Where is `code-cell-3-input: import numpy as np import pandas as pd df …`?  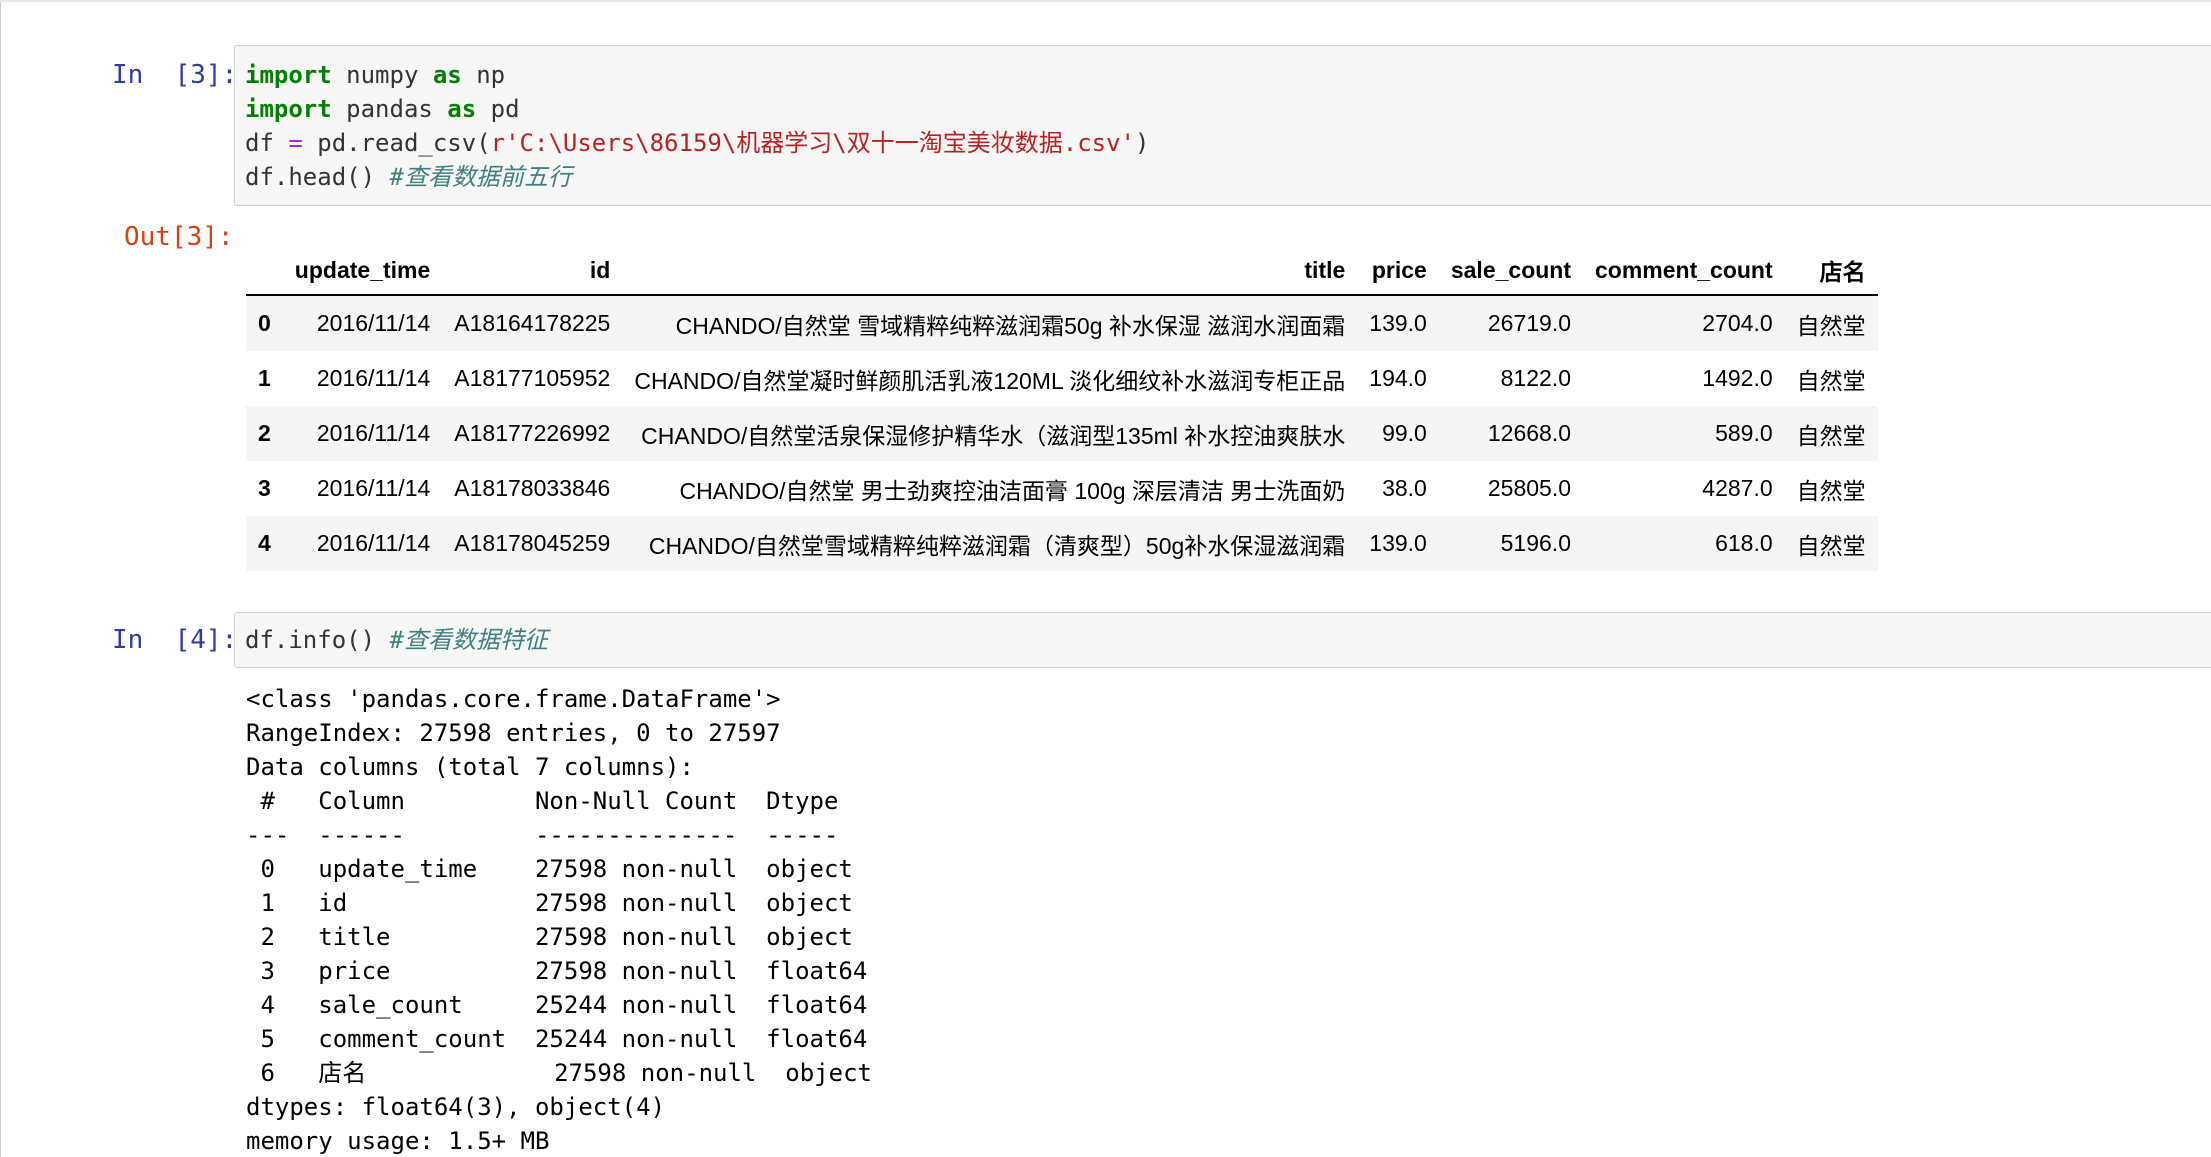 code-cell-3-input: import numpy as np import pandas as pd df … is located at coordinates (1222, 125).